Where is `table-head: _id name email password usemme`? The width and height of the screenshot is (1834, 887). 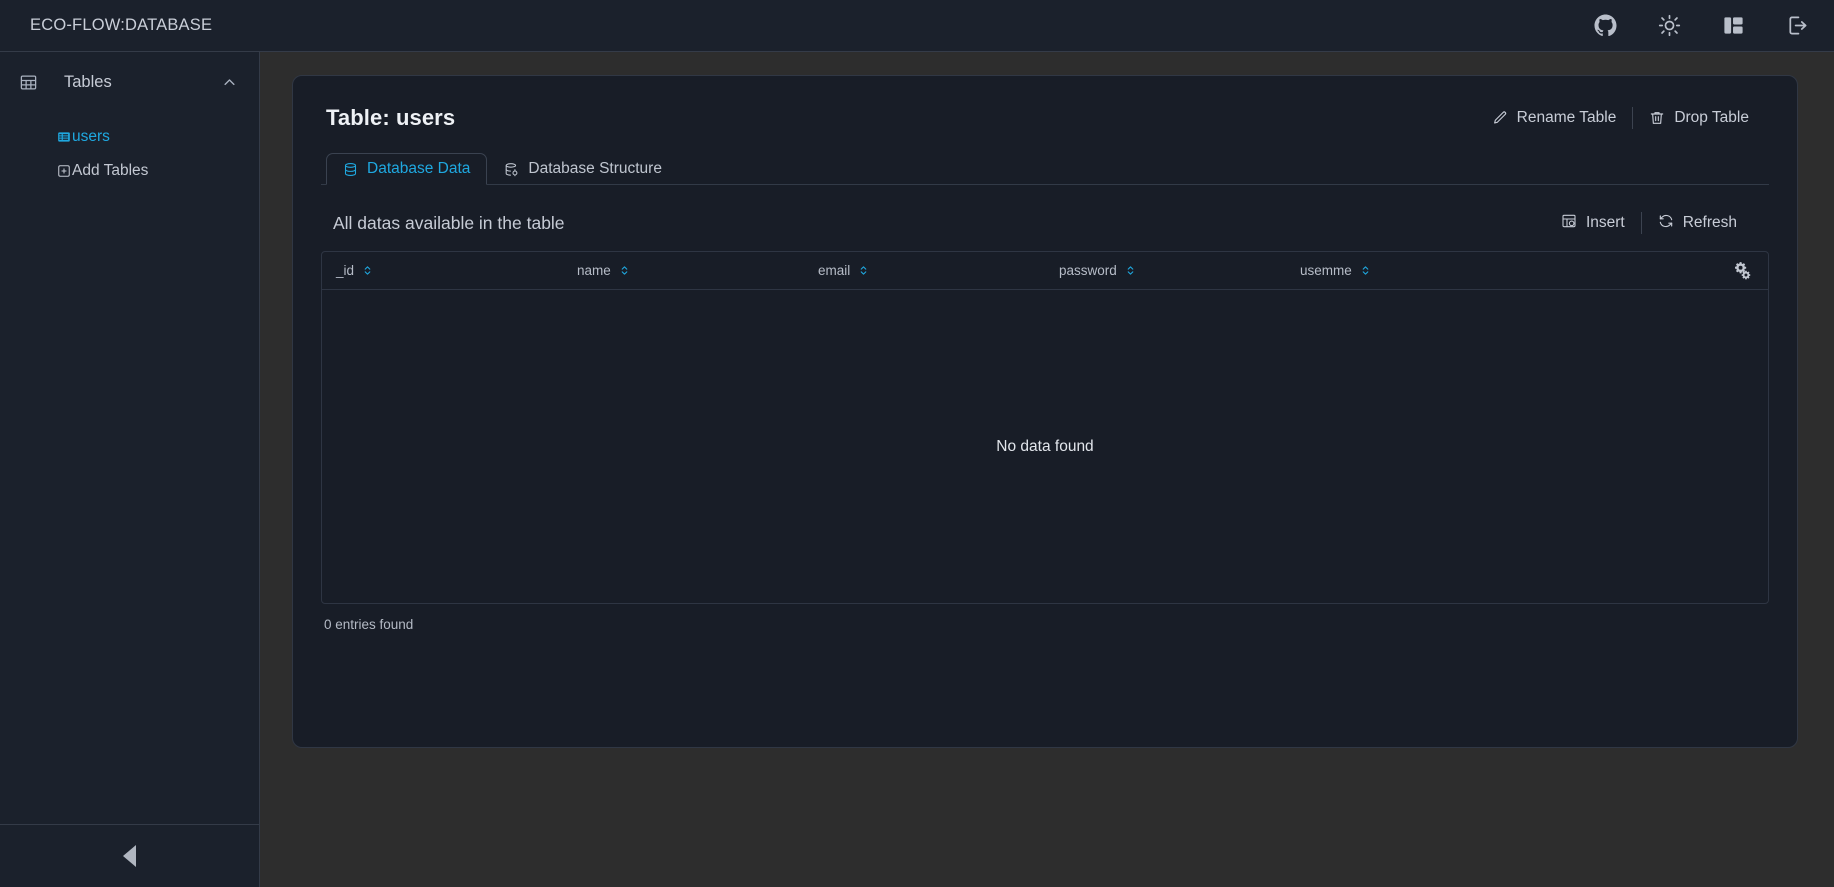
table-head: _id name email password usemme is located at coordinates (1045, 271).